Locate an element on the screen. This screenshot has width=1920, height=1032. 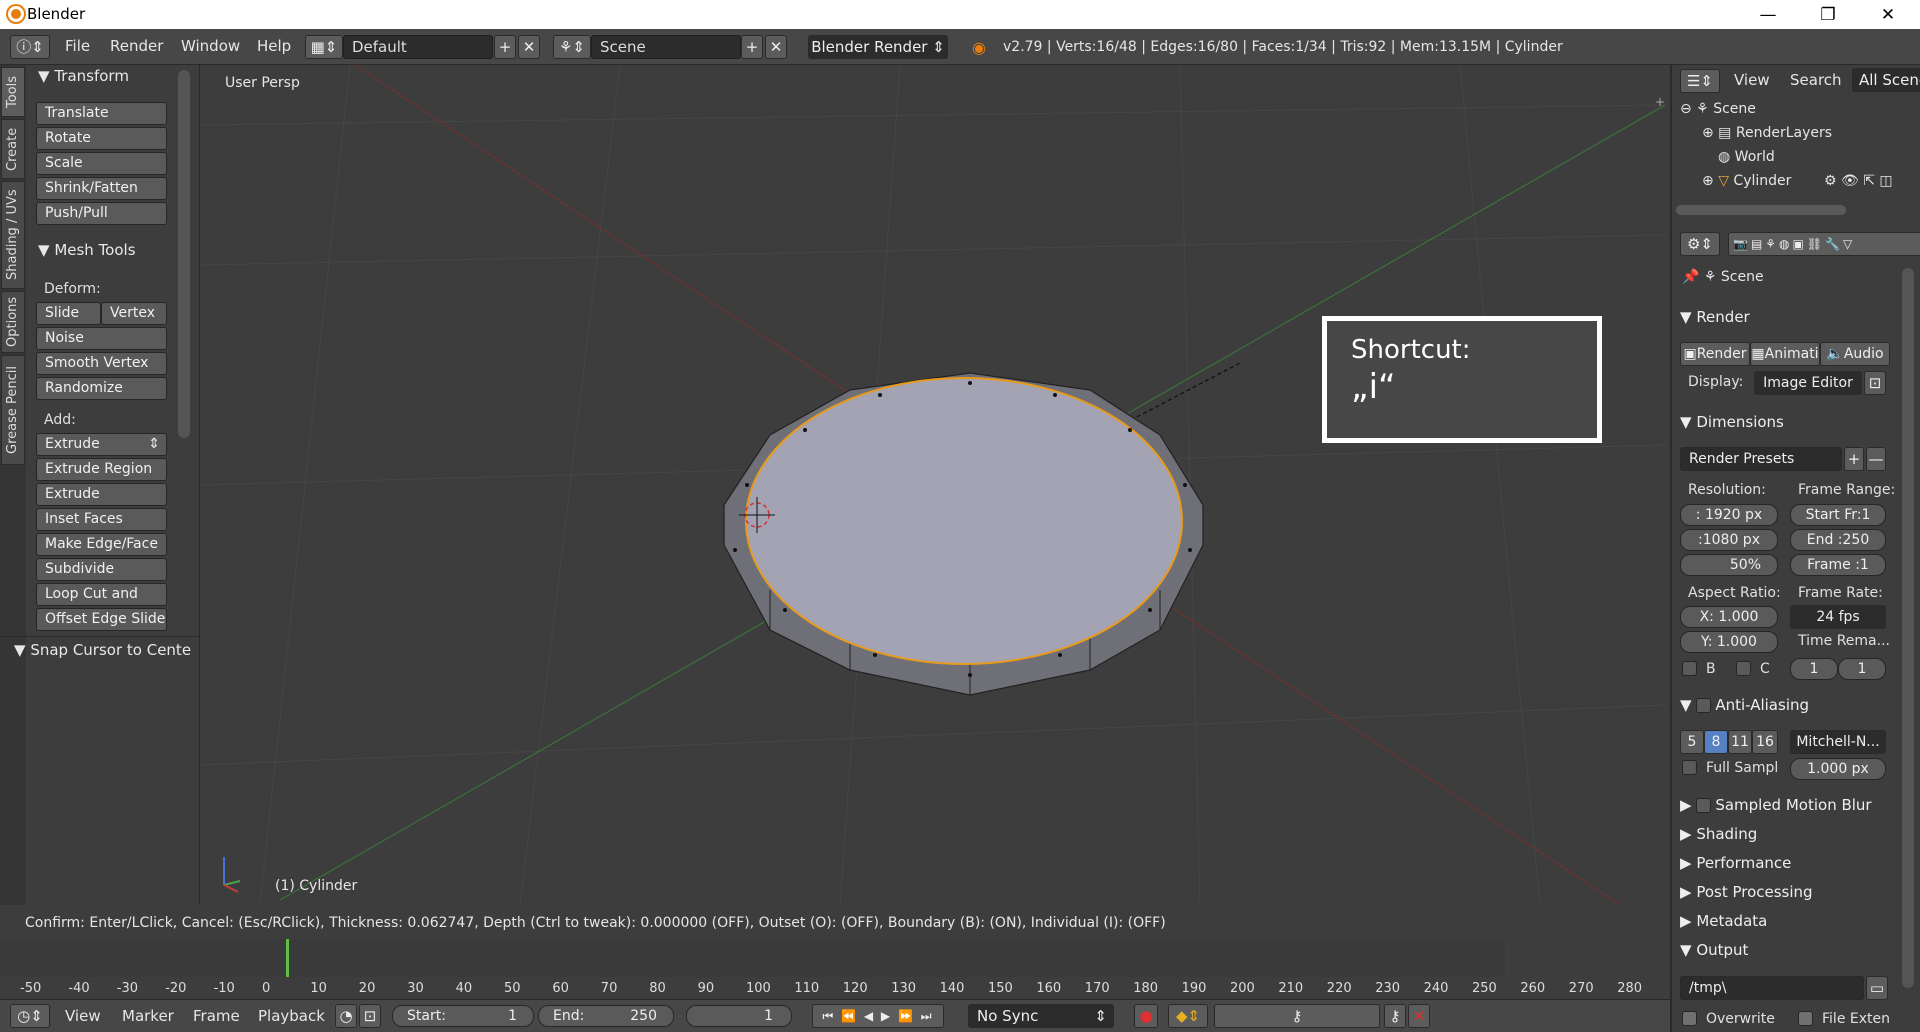
extrude-menu-button: Extrude ⇕ is located at coordinates (101, 444).